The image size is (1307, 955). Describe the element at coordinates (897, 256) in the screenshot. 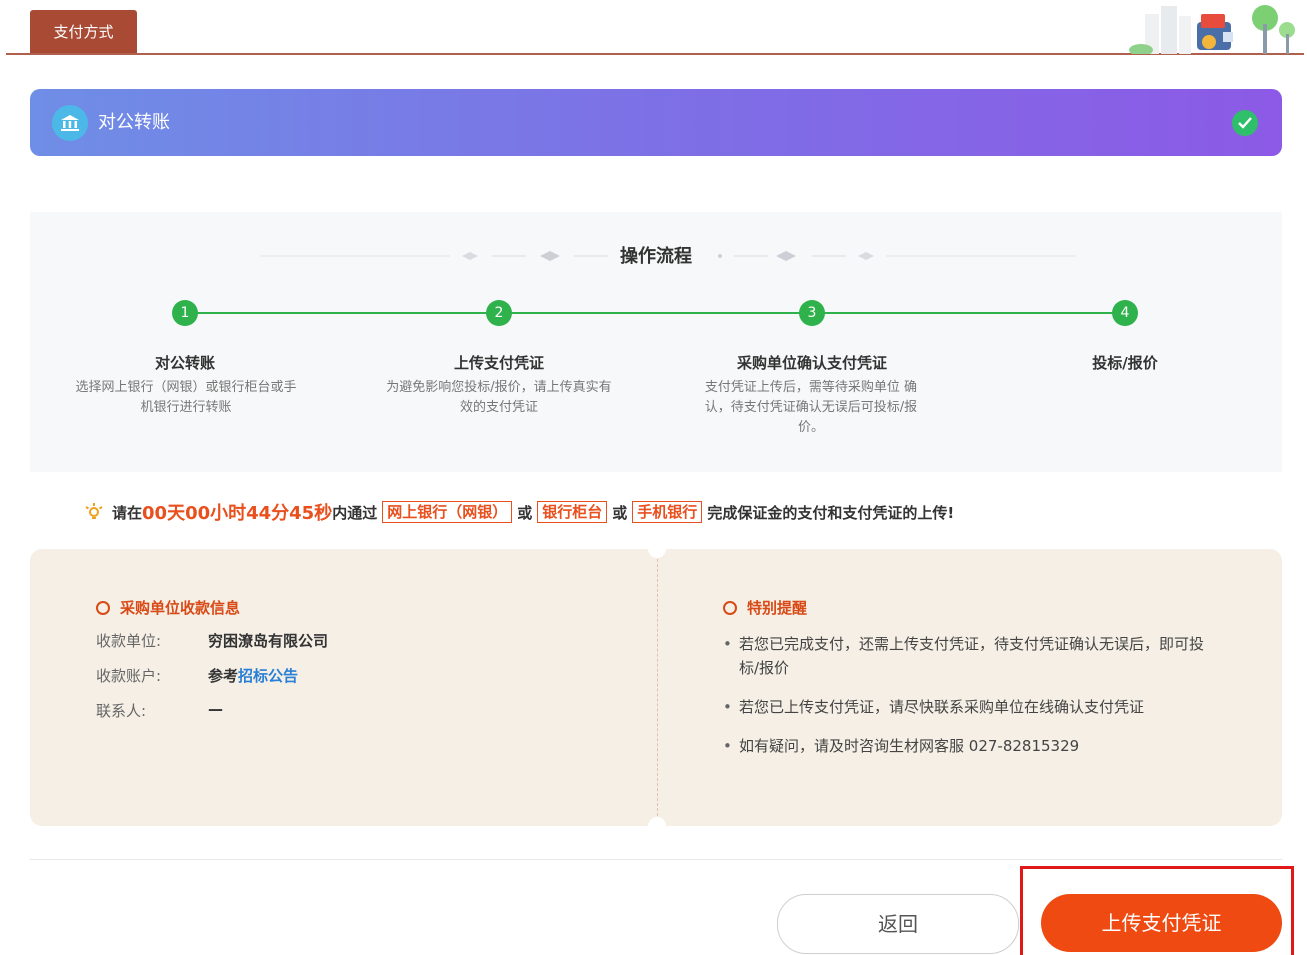

I see `title-decoration-right` at that location.